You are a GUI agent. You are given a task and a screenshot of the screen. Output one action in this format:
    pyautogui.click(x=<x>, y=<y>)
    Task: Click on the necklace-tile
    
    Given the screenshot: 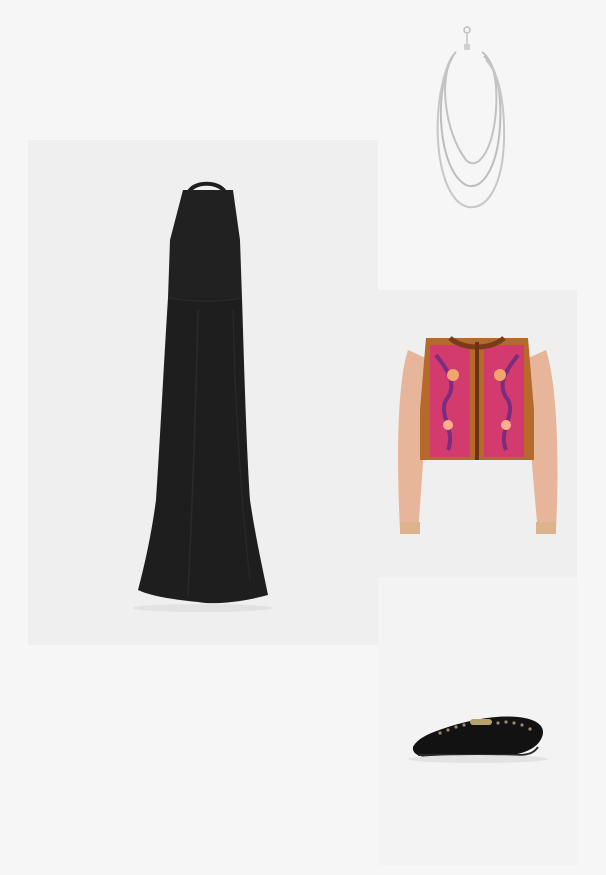 What is the action you would take?
    pyautogui.click(x=477, y=145)
    